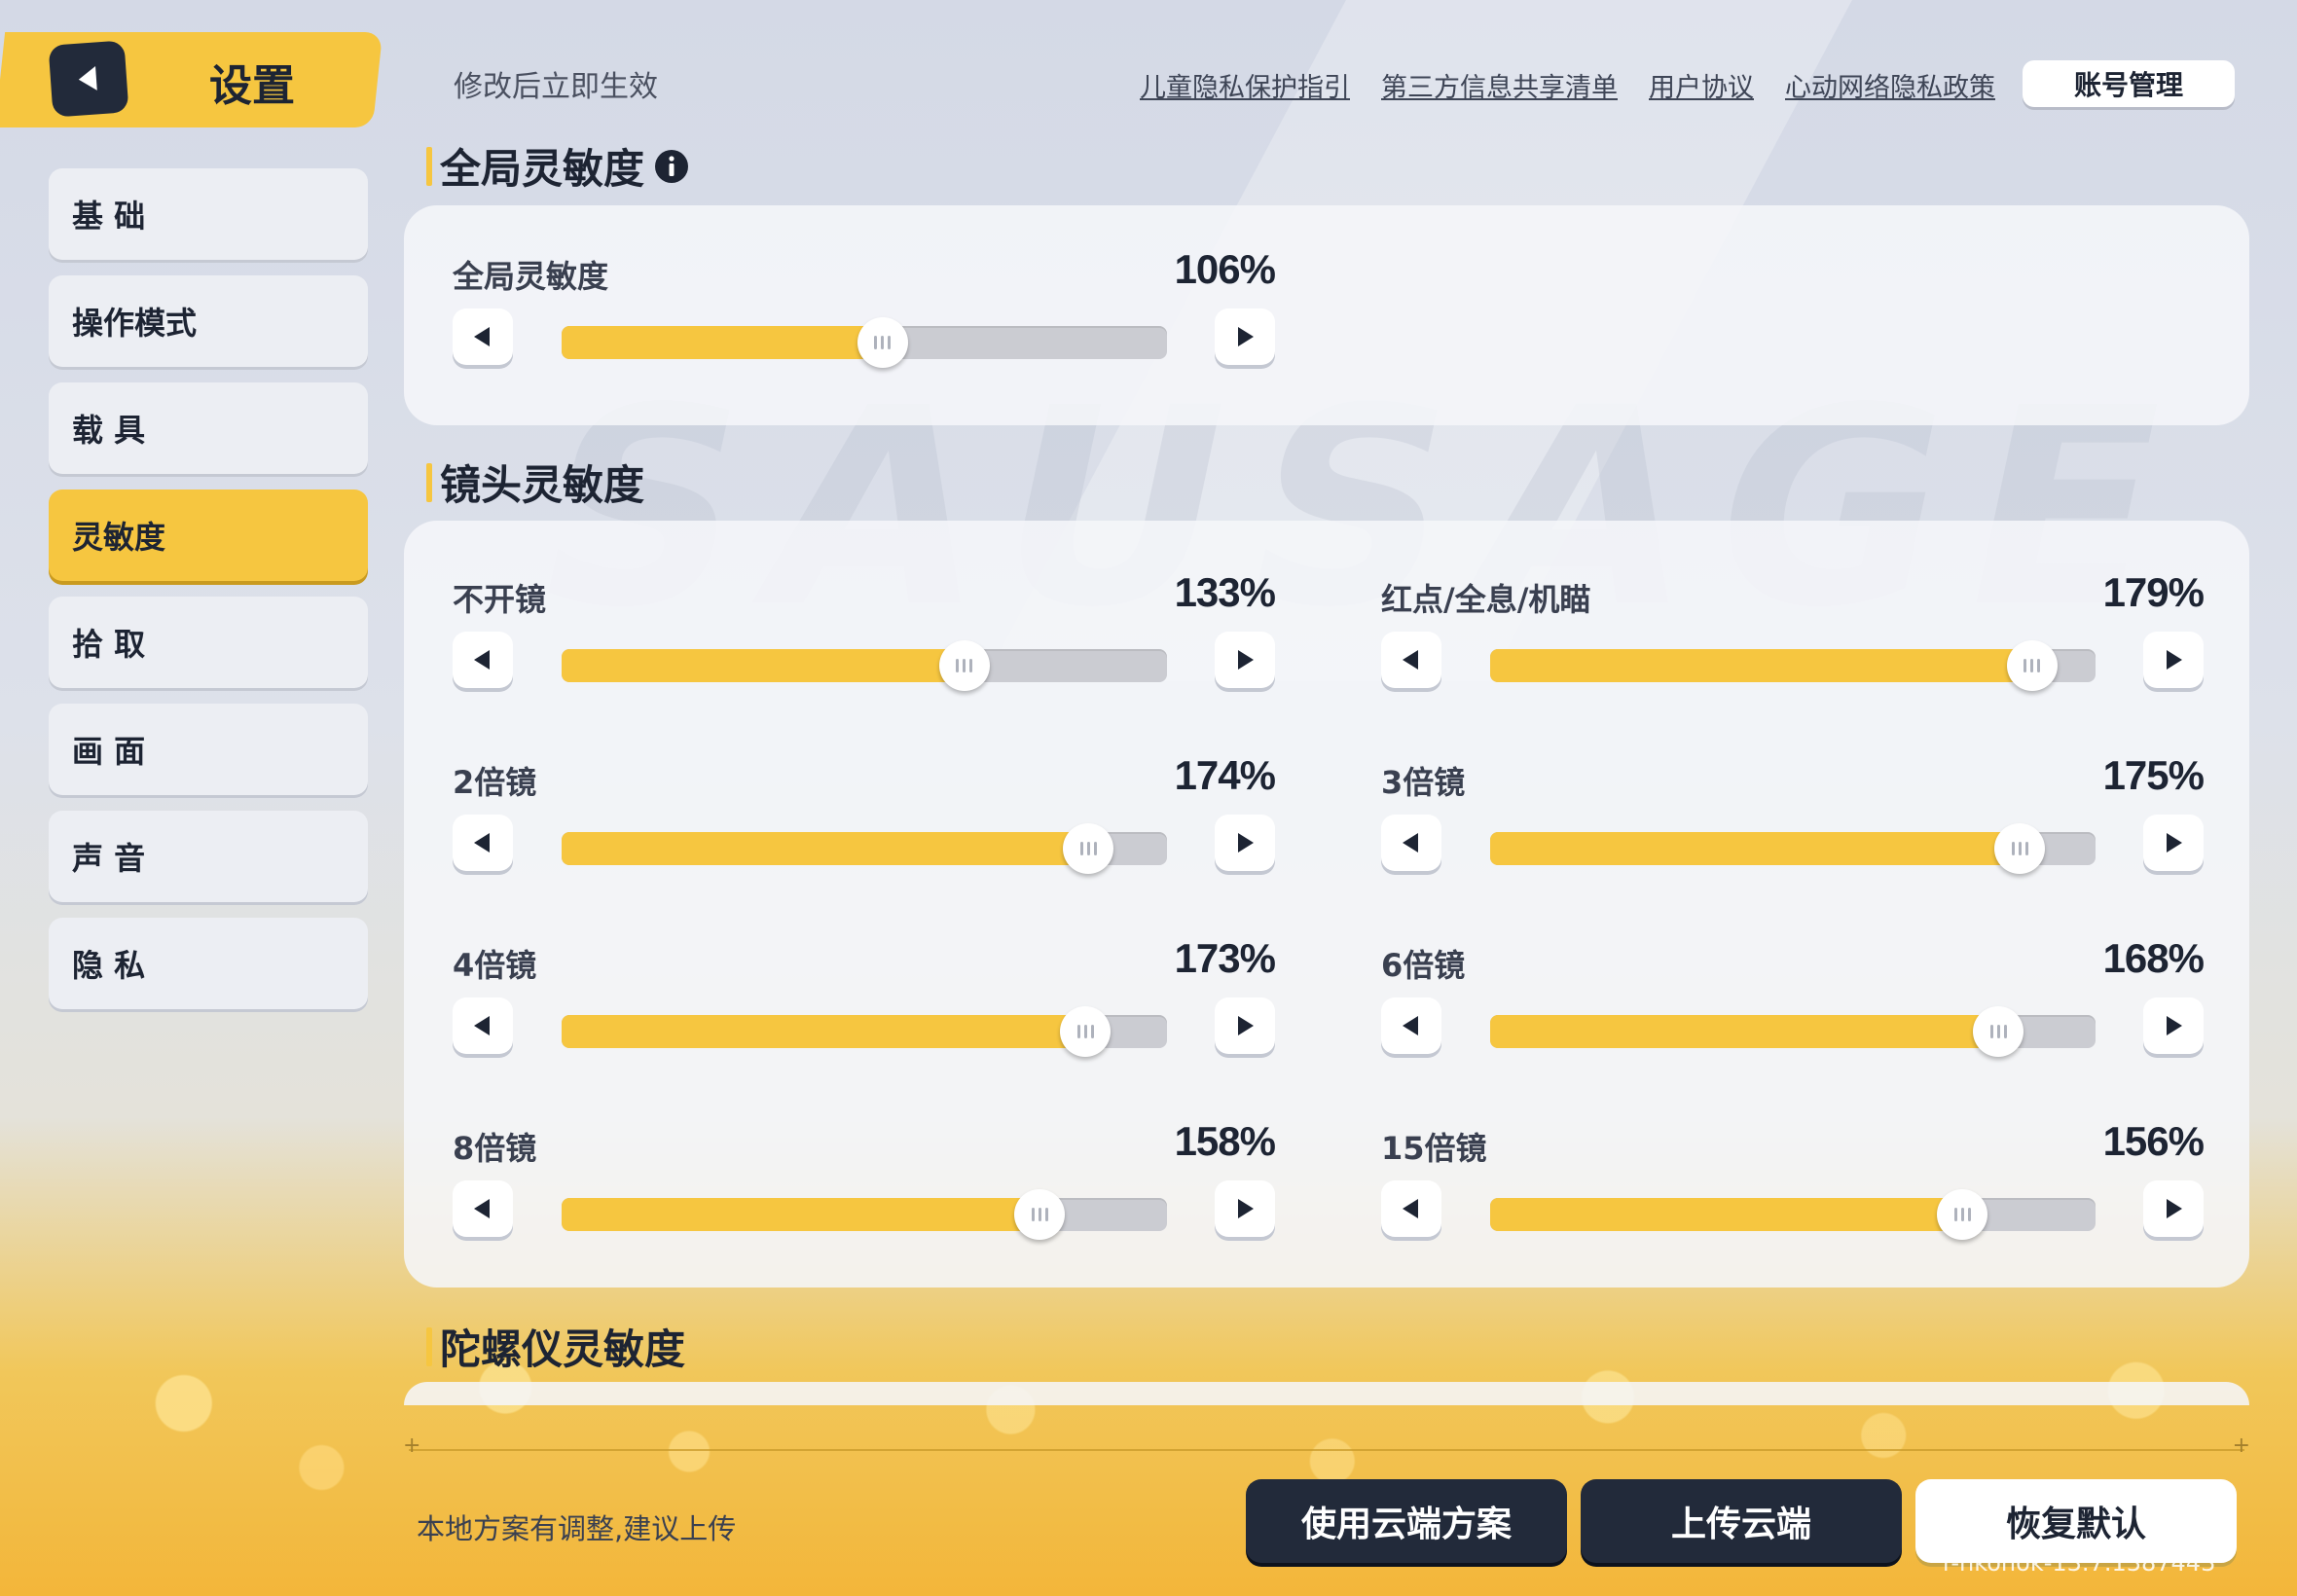 The width and height of the screenshot is (2297, 1596). I want to click on back-button, so click(88, 79).